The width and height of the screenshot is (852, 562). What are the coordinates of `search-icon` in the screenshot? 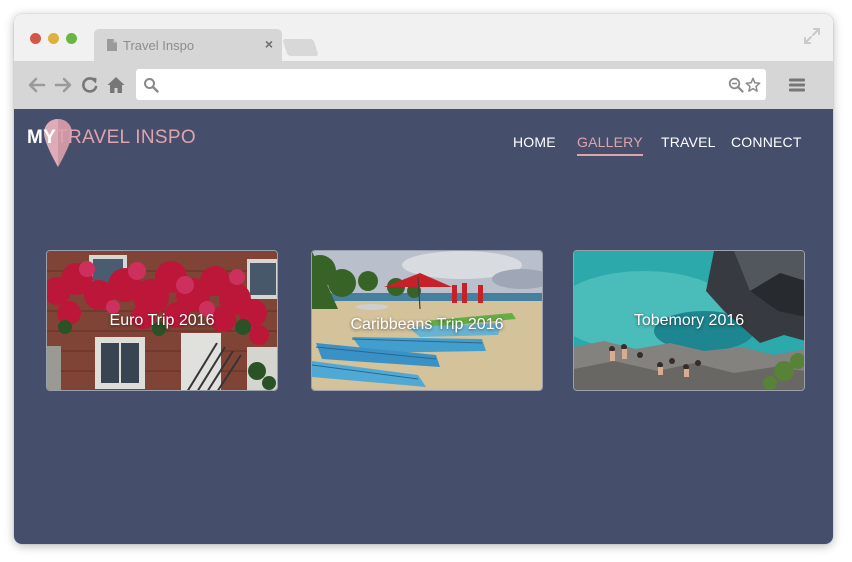 It's located at (151, 85).